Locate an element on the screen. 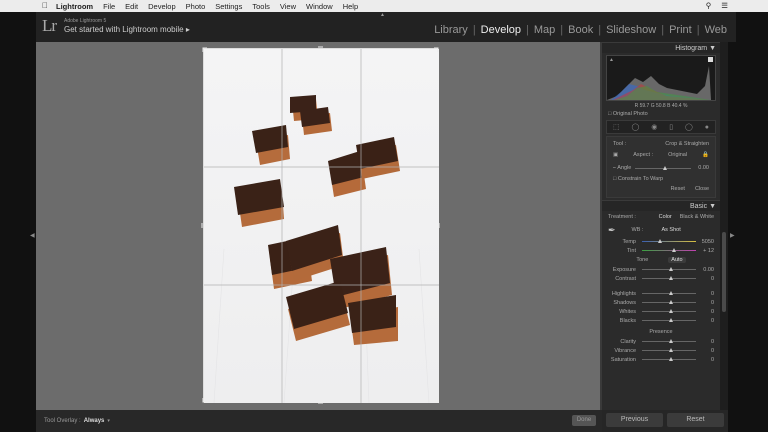 This screenshot has height=432, width=768. reset-button: Reset is located at coordinates (695, 420).